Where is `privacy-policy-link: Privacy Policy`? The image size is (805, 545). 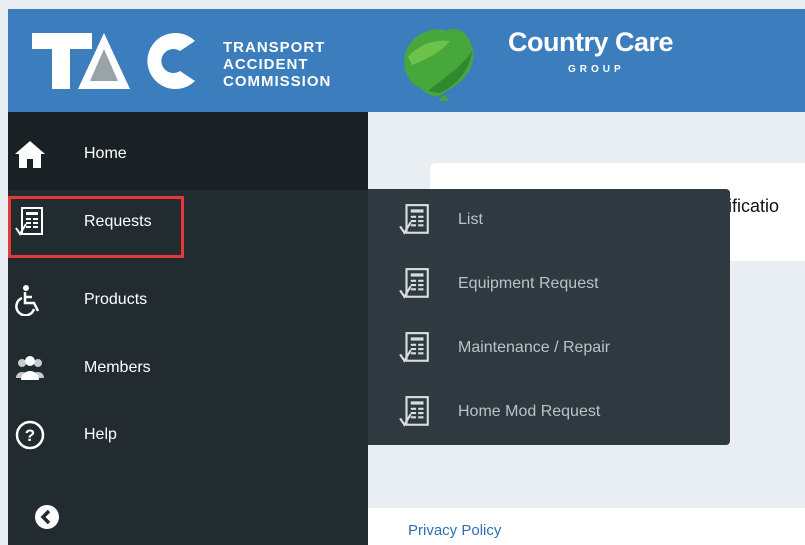
privacy-policy-link: Privacy Policy is located at coordinates (454, 530).